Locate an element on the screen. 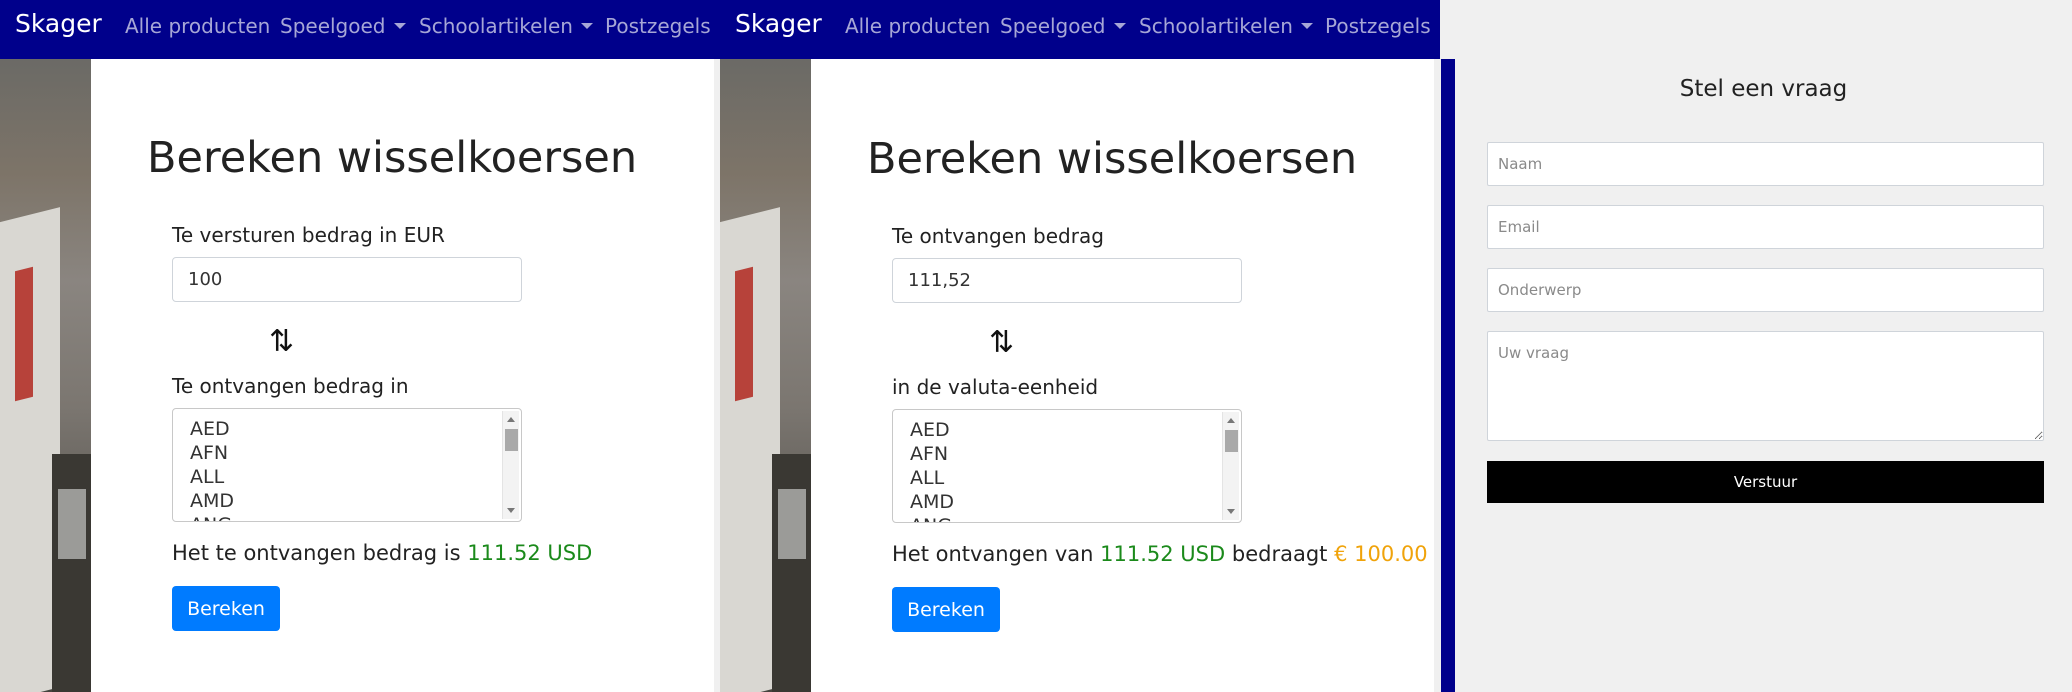 This screenshot has height=692, width=2072. result-prefix: Het ontvangen van is located at coordinates (993, 554).